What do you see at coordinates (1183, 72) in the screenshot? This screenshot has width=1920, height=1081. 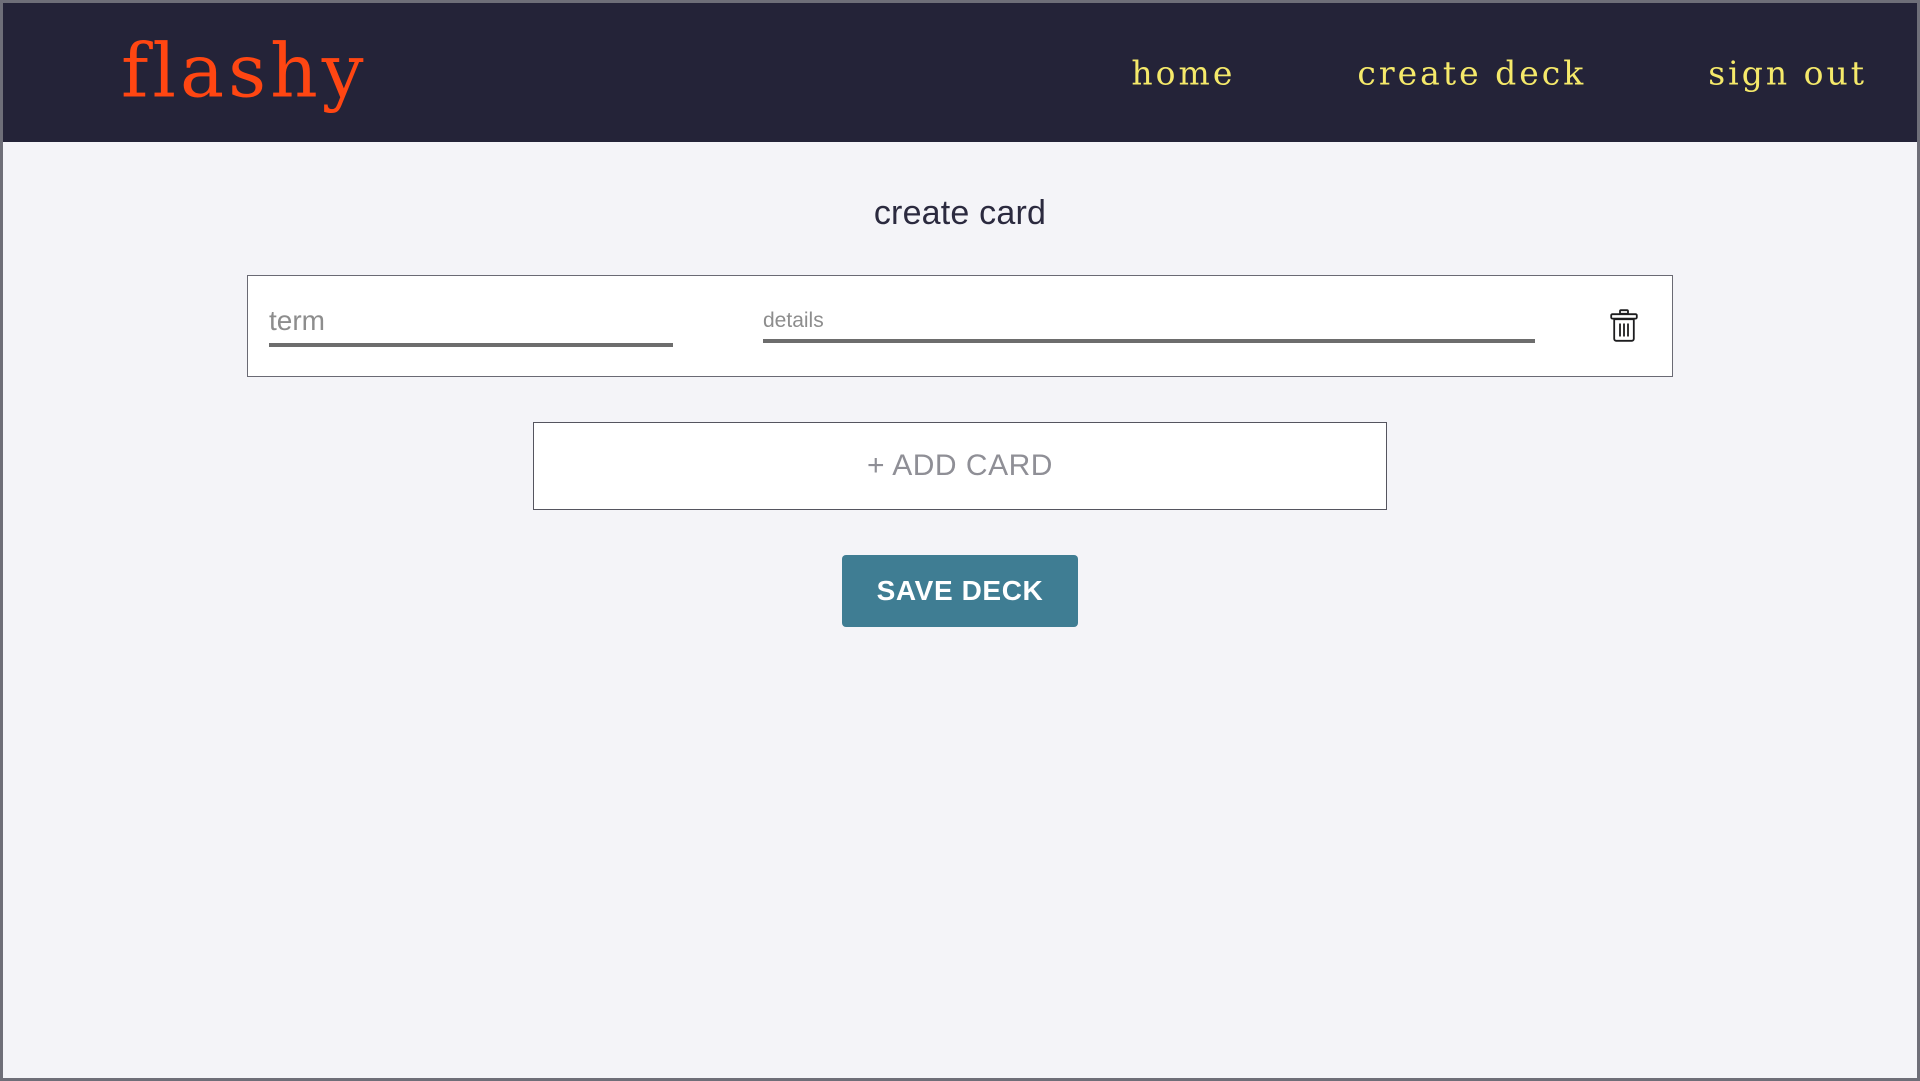 I see `nav-link-home: home` at bounding box center [1183, 72].